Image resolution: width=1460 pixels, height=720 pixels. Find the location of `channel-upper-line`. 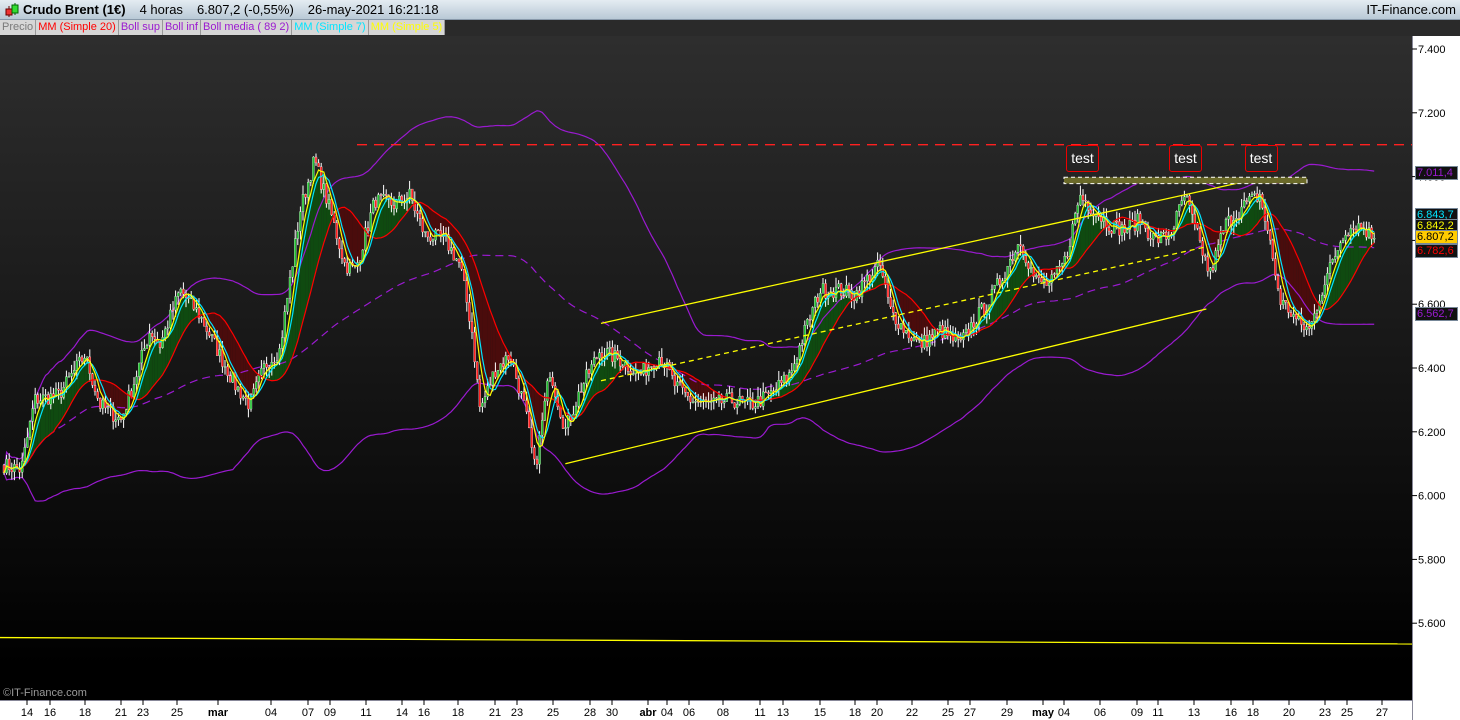

channel-upper-line is located at coordinates (927, 251).